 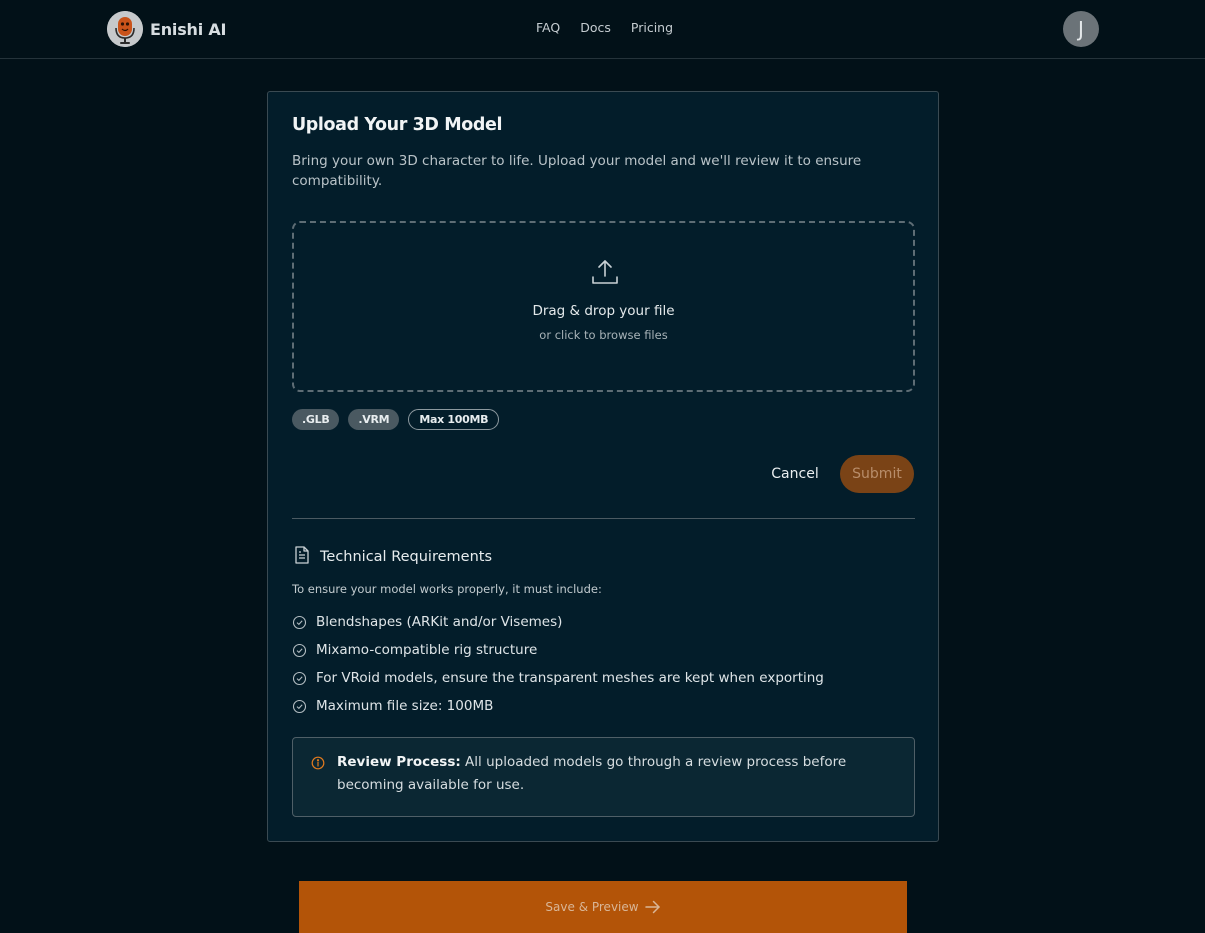 I want to click on nav-link-pricing: Pricing, so click(x=652, y=27).